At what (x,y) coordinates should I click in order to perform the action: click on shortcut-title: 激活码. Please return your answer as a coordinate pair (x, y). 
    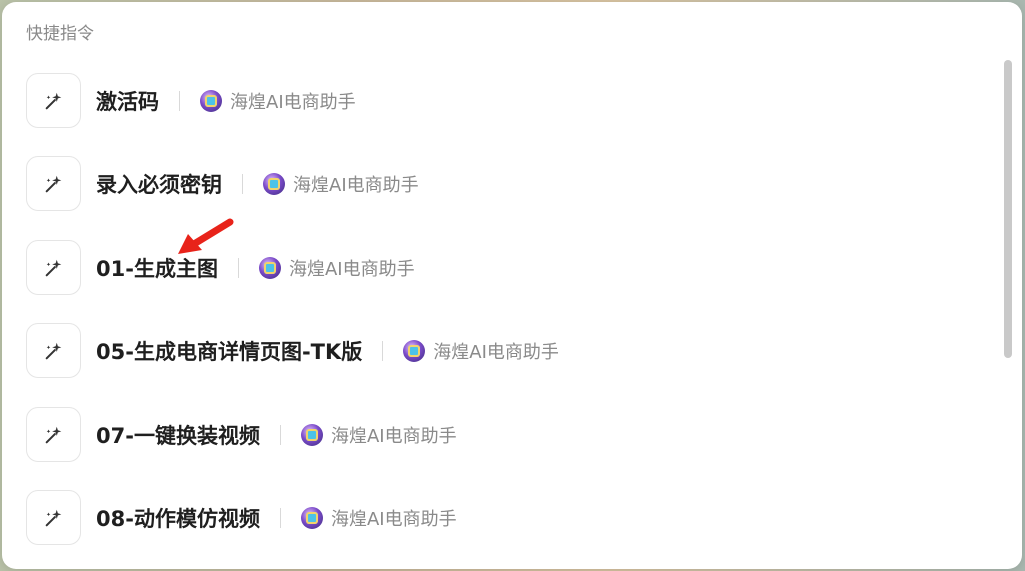
    Looking at the image, I should click on (127, 101).